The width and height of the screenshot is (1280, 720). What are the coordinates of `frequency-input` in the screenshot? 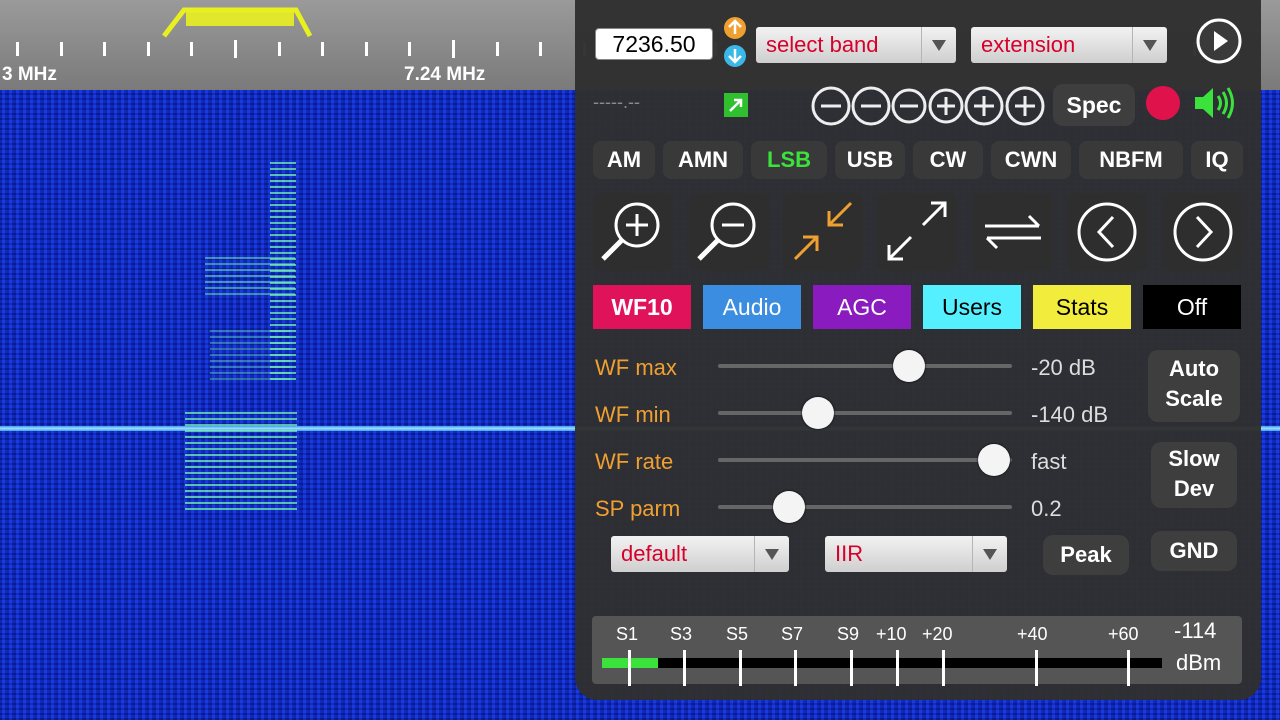 It's located at (654, 44).